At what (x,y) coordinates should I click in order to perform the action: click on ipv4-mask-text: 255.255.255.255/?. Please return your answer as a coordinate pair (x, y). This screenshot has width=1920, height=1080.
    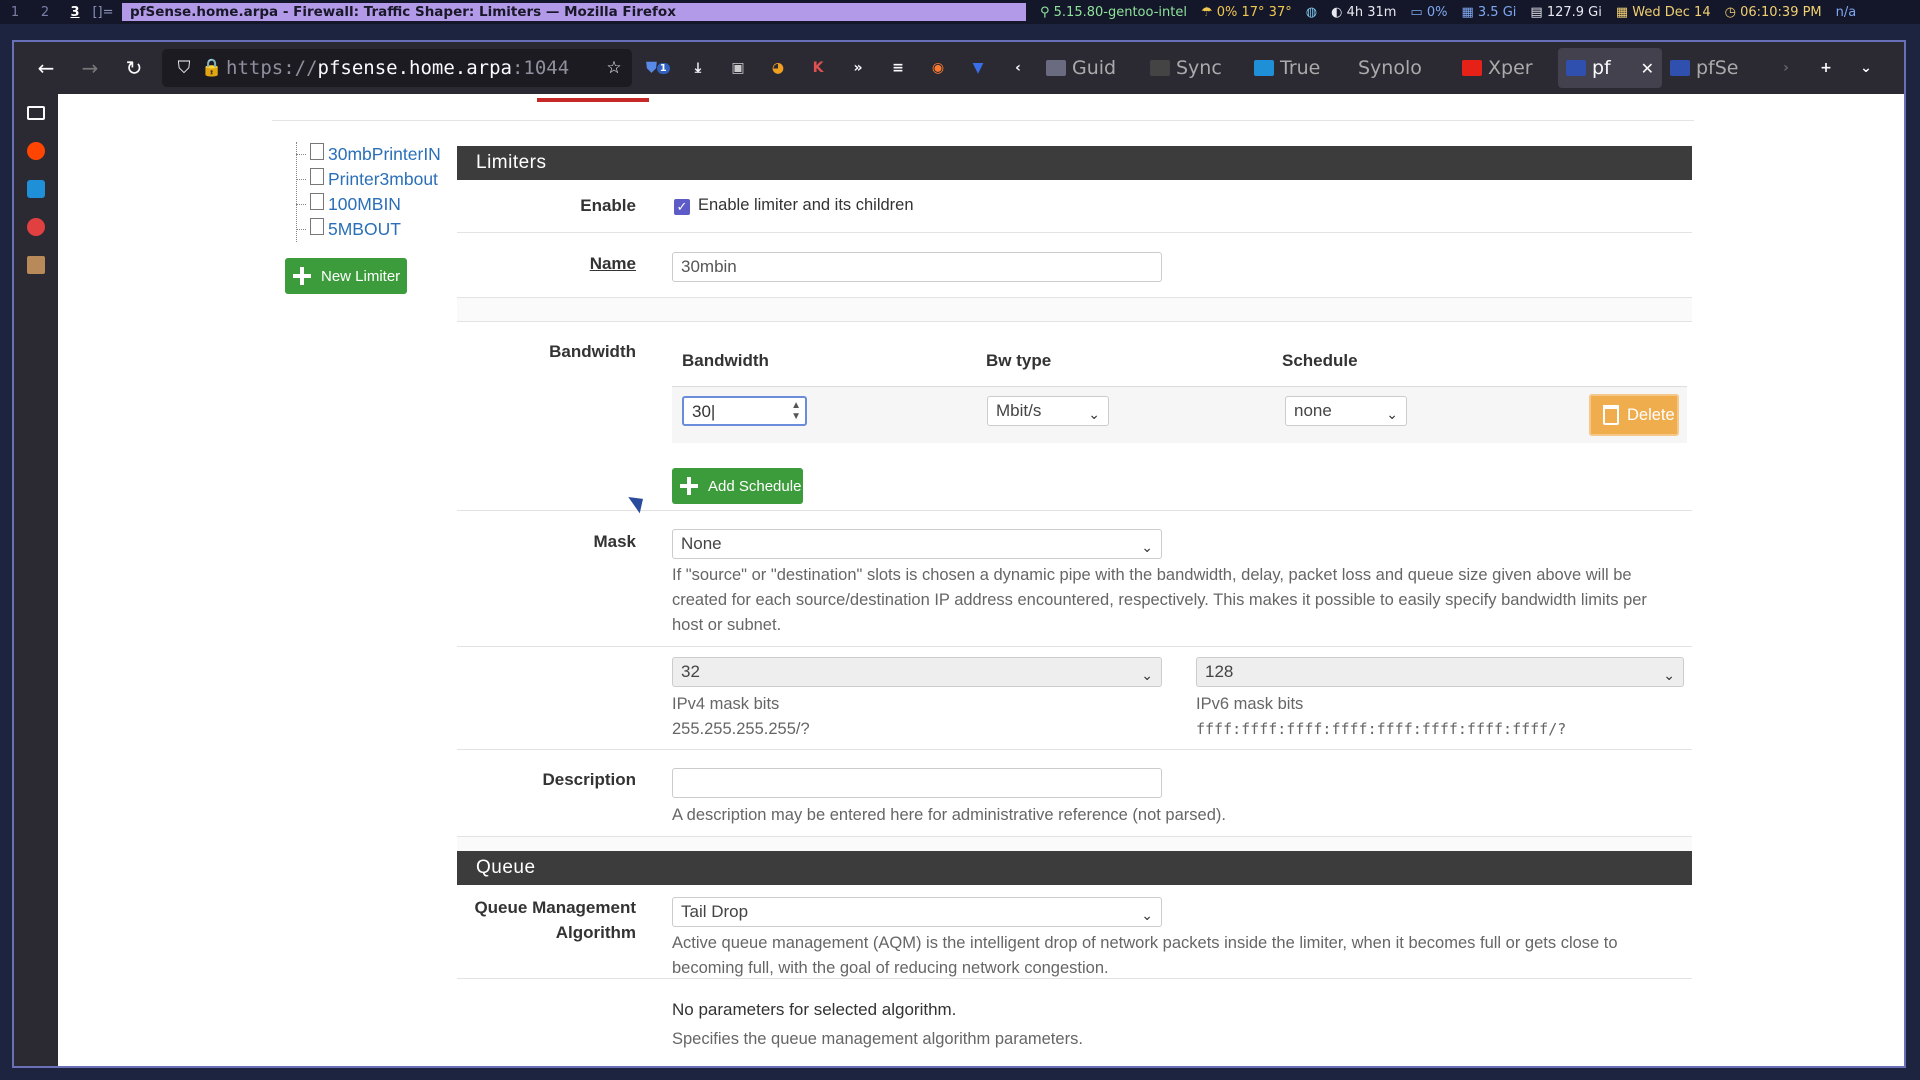
    Looking at the image, I should click on (741, 729).